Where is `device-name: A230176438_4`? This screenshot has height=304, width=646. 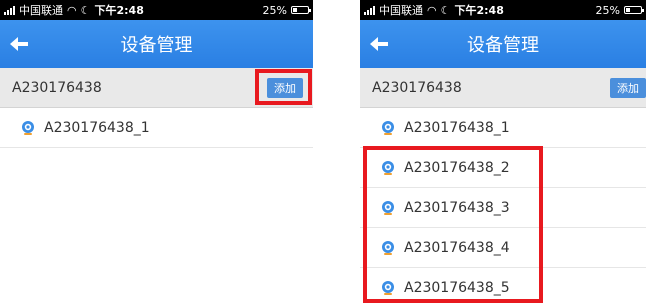
device-name: A230176438_4 is located at coordinates (457, 247).